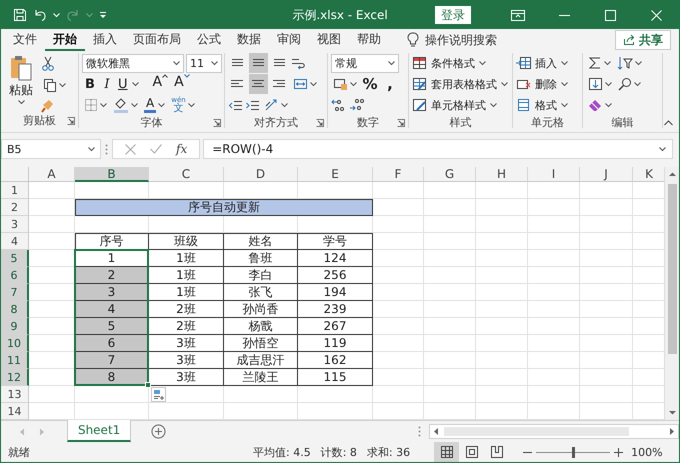 The width and height of the screenshot is (680, 463). I want to click on ribbon-tab: 数据, so click(249, 40).